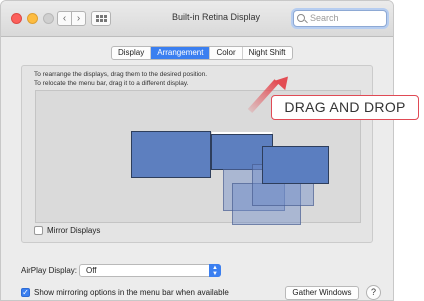  Describe the element at coordinates (132, 53) in the screenshot. I see `tab-display: Display` at that location.